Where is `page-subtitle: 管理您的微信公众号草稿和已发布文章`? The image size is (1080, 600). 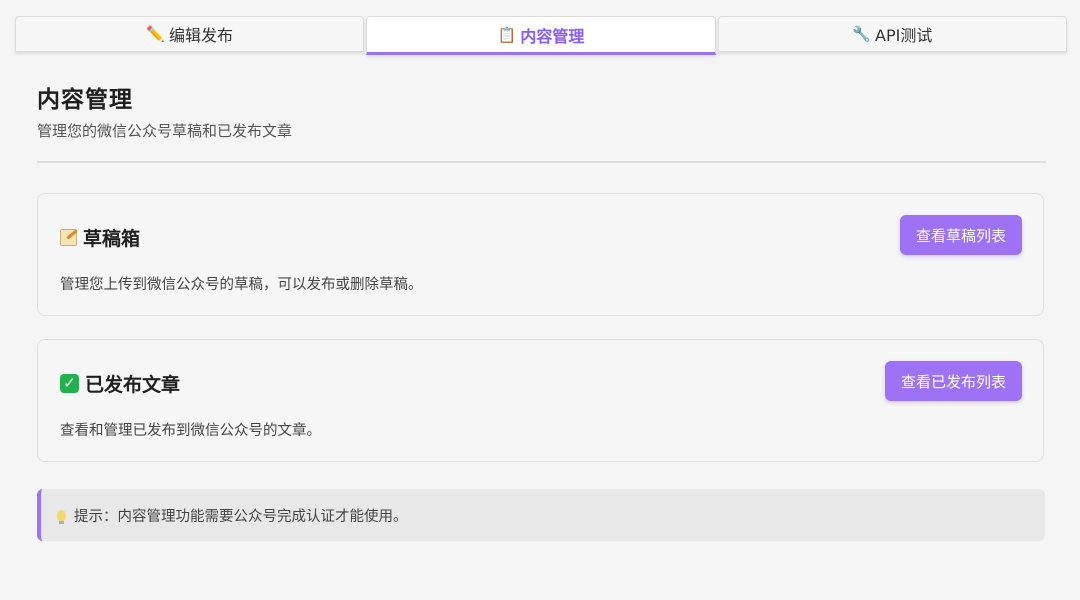
page-subtitle: 管理您的微信公众号草稿和已发布文章 is located at coordinates (165, 131).